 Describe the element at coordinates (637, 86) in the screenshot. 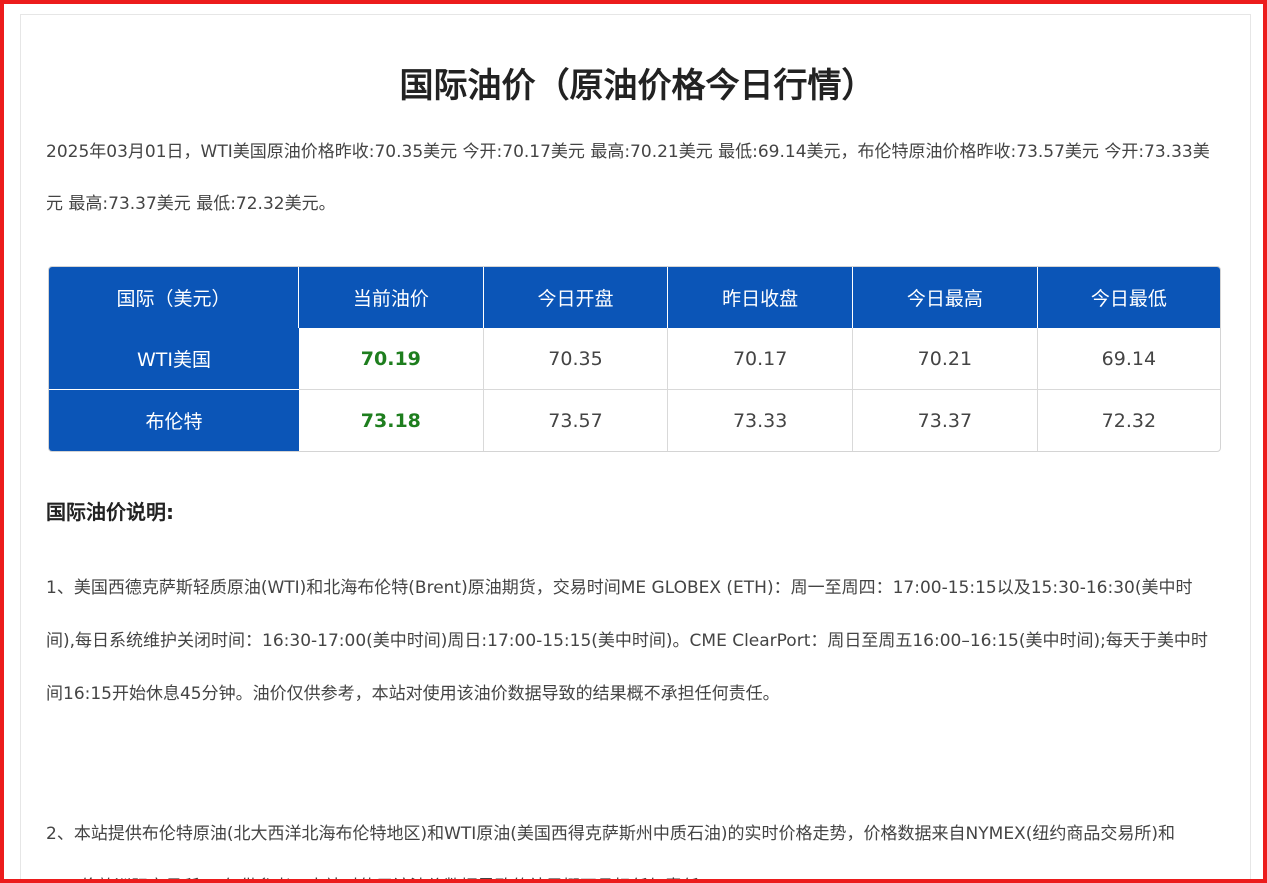

I see `page-title: 国际油价（原油价格今日行情）` at that location.